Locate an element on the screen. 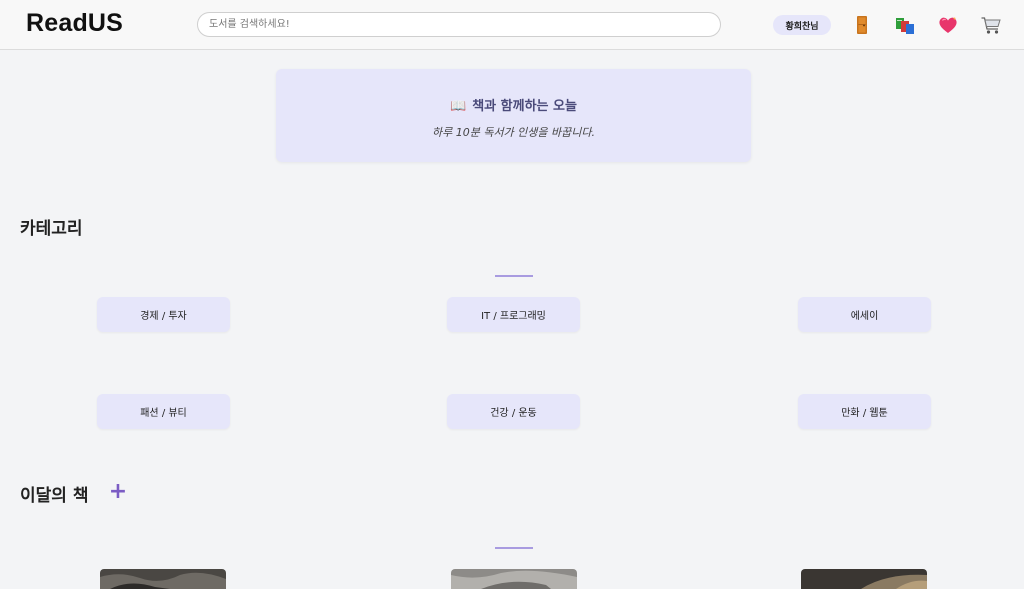  monthly-section-title: 이달의 책 is located at coordinates (54, 496).